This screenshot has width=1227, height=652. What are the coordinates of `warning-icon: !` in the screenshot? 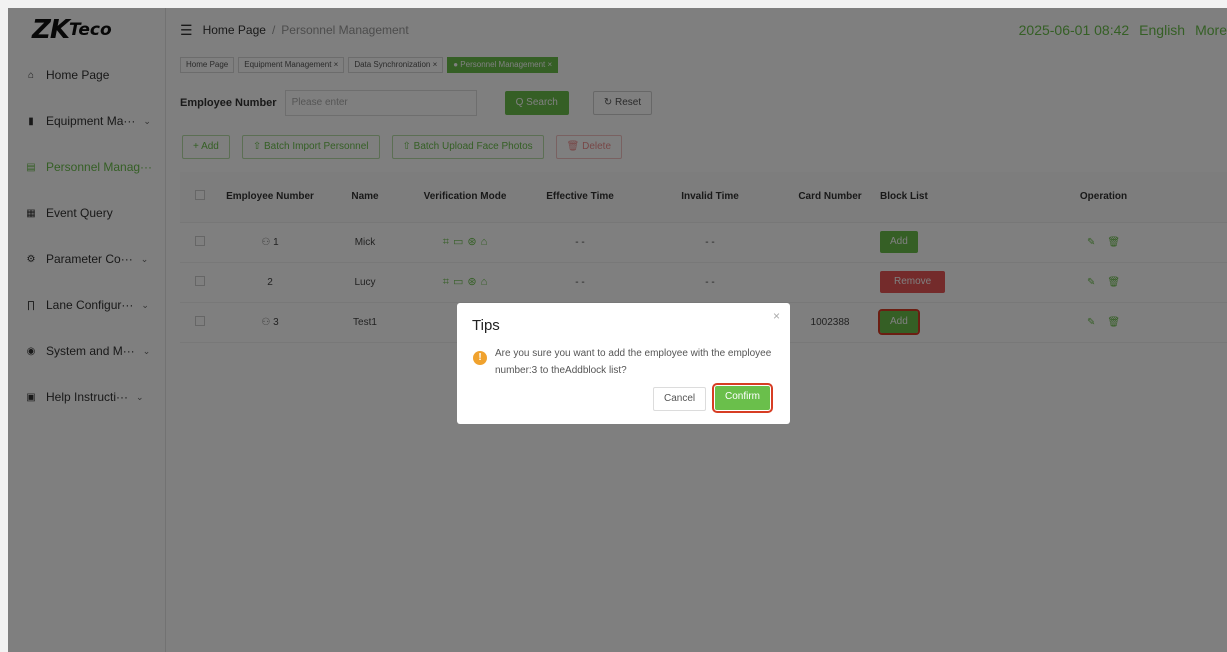 It's located at (480, 358).